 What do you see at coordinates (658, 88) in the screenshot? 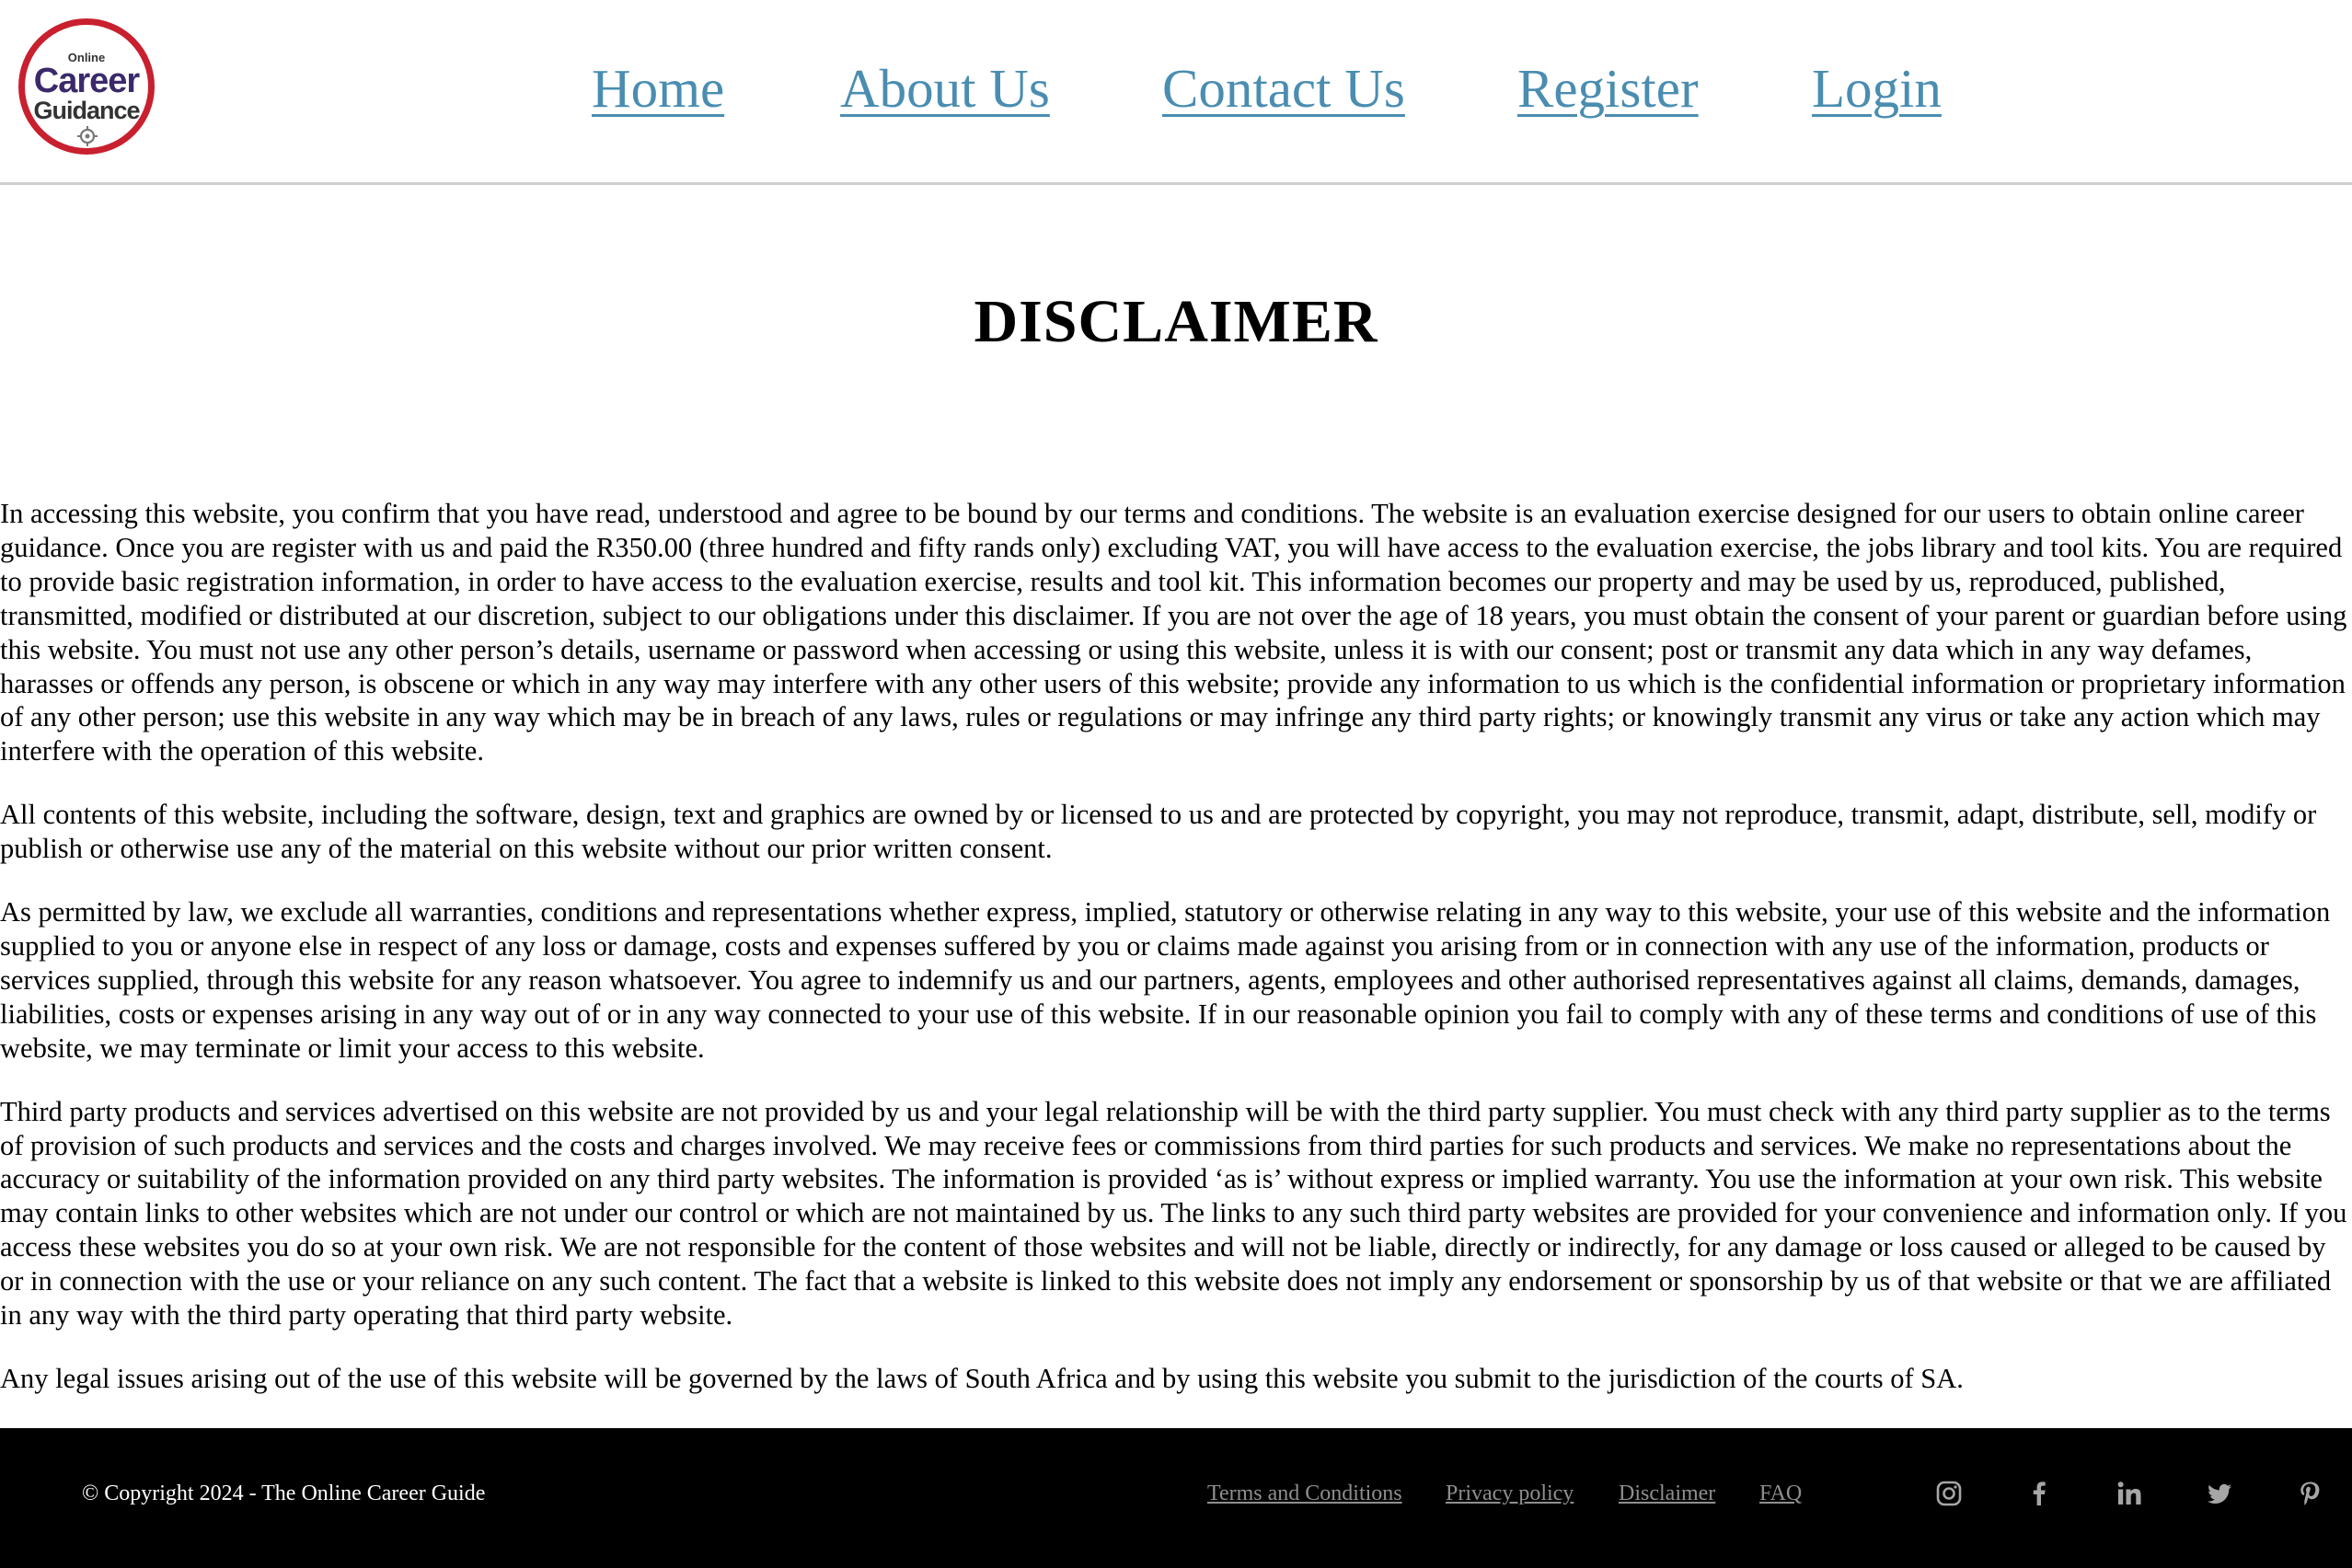
I see `nav-home-link: Home` at bounding box center [658, 88].